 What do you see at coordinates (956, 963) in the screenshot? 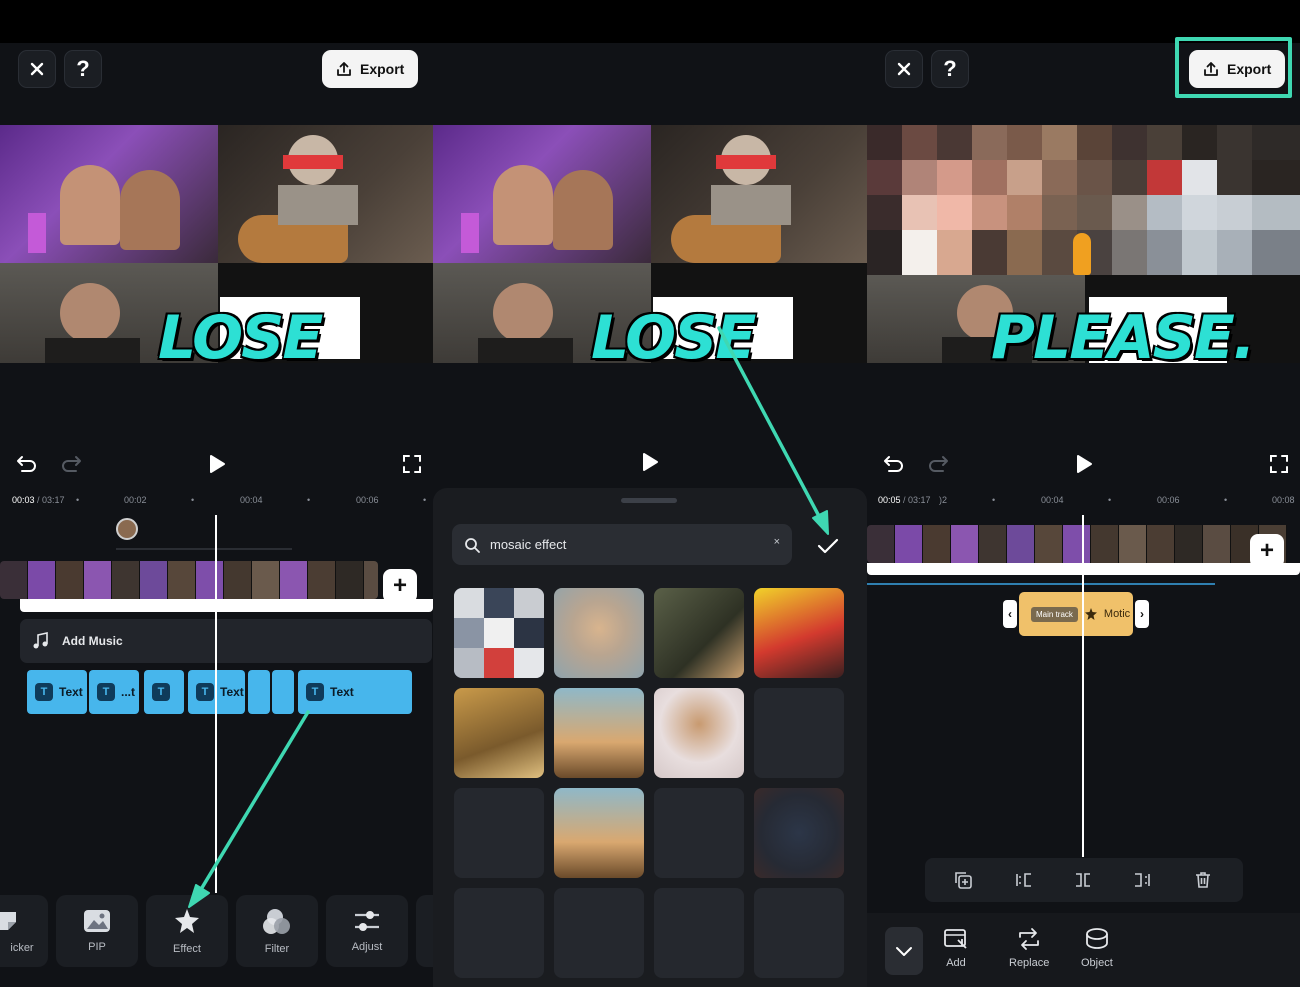
I see `toolbar-label: Add` at bounding box center [956, 963].